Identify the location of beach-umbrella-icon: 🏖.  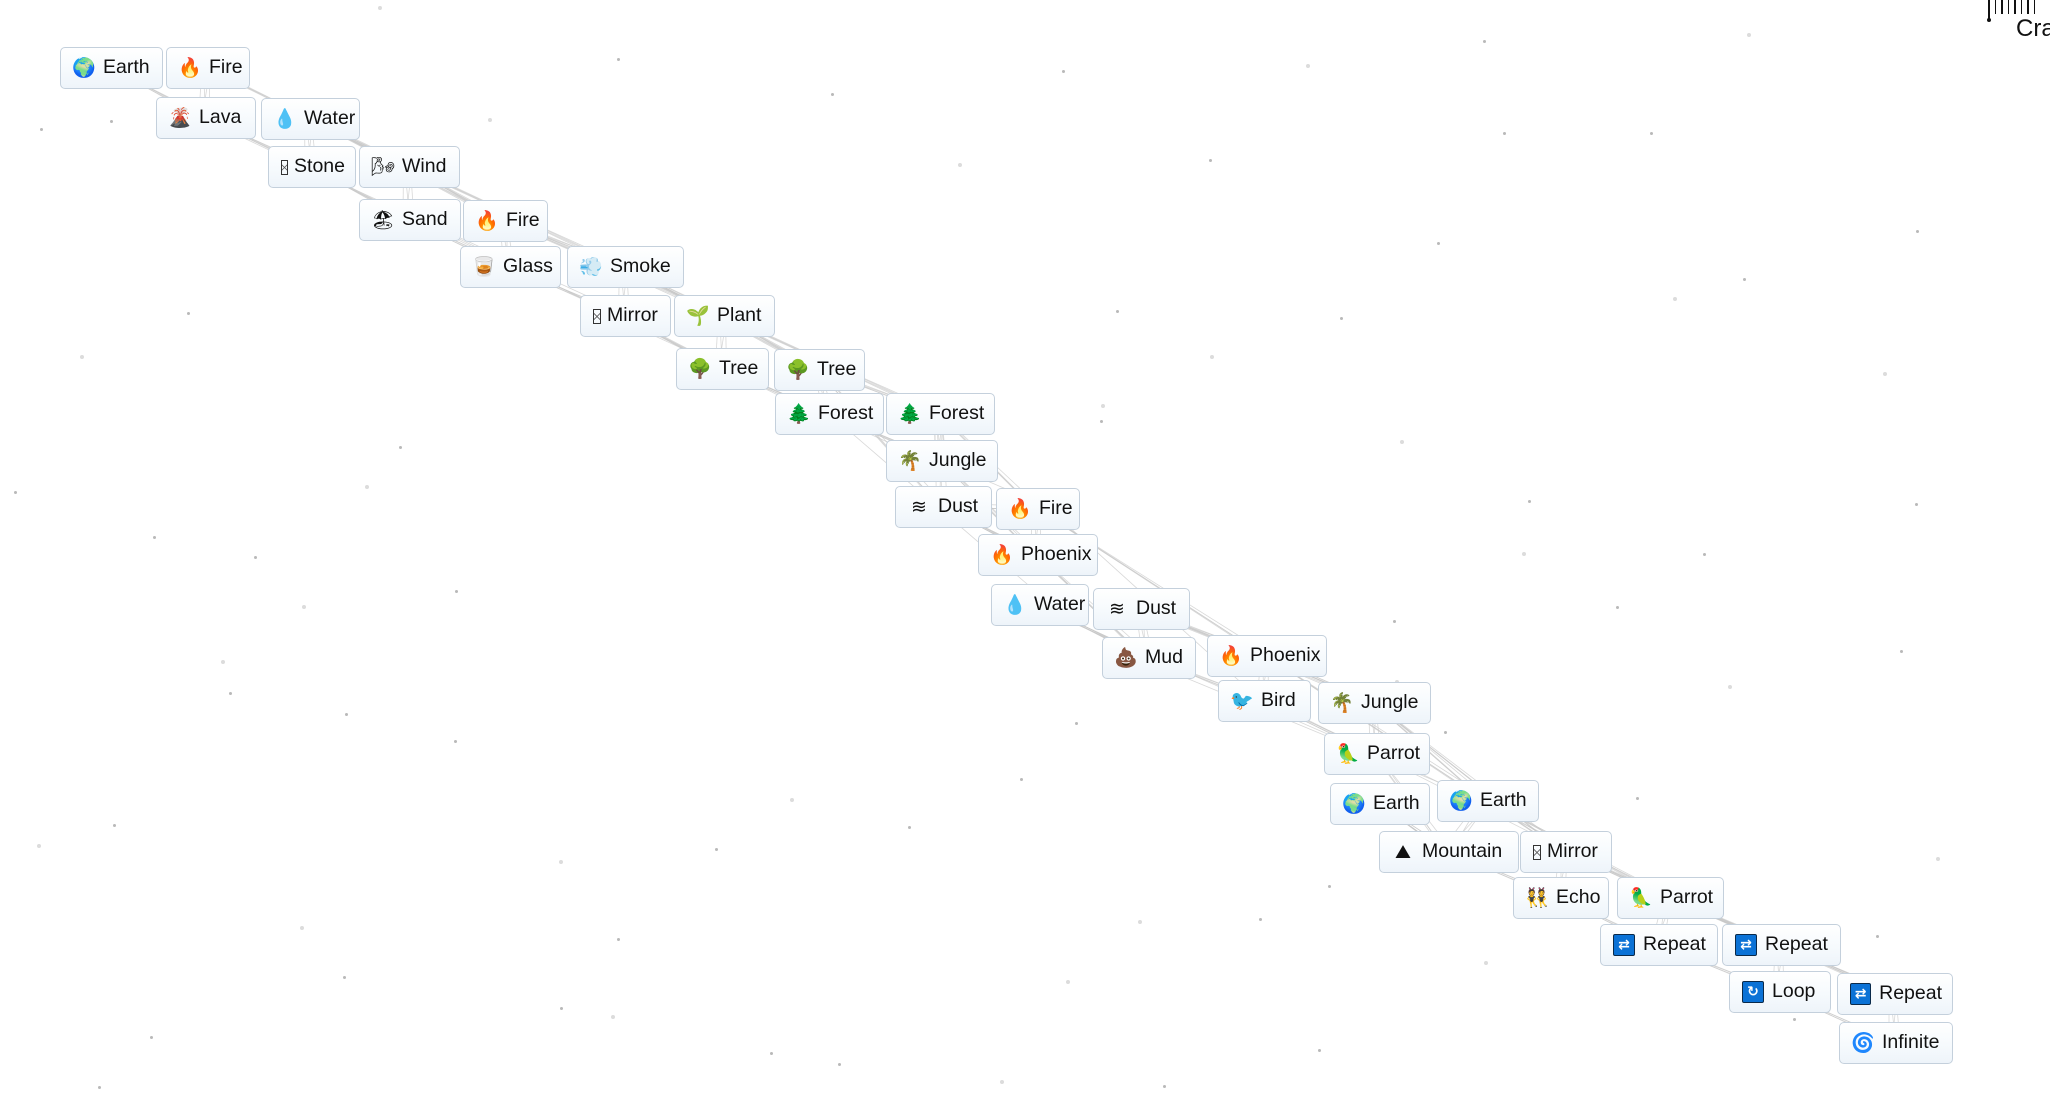
(383, 219).